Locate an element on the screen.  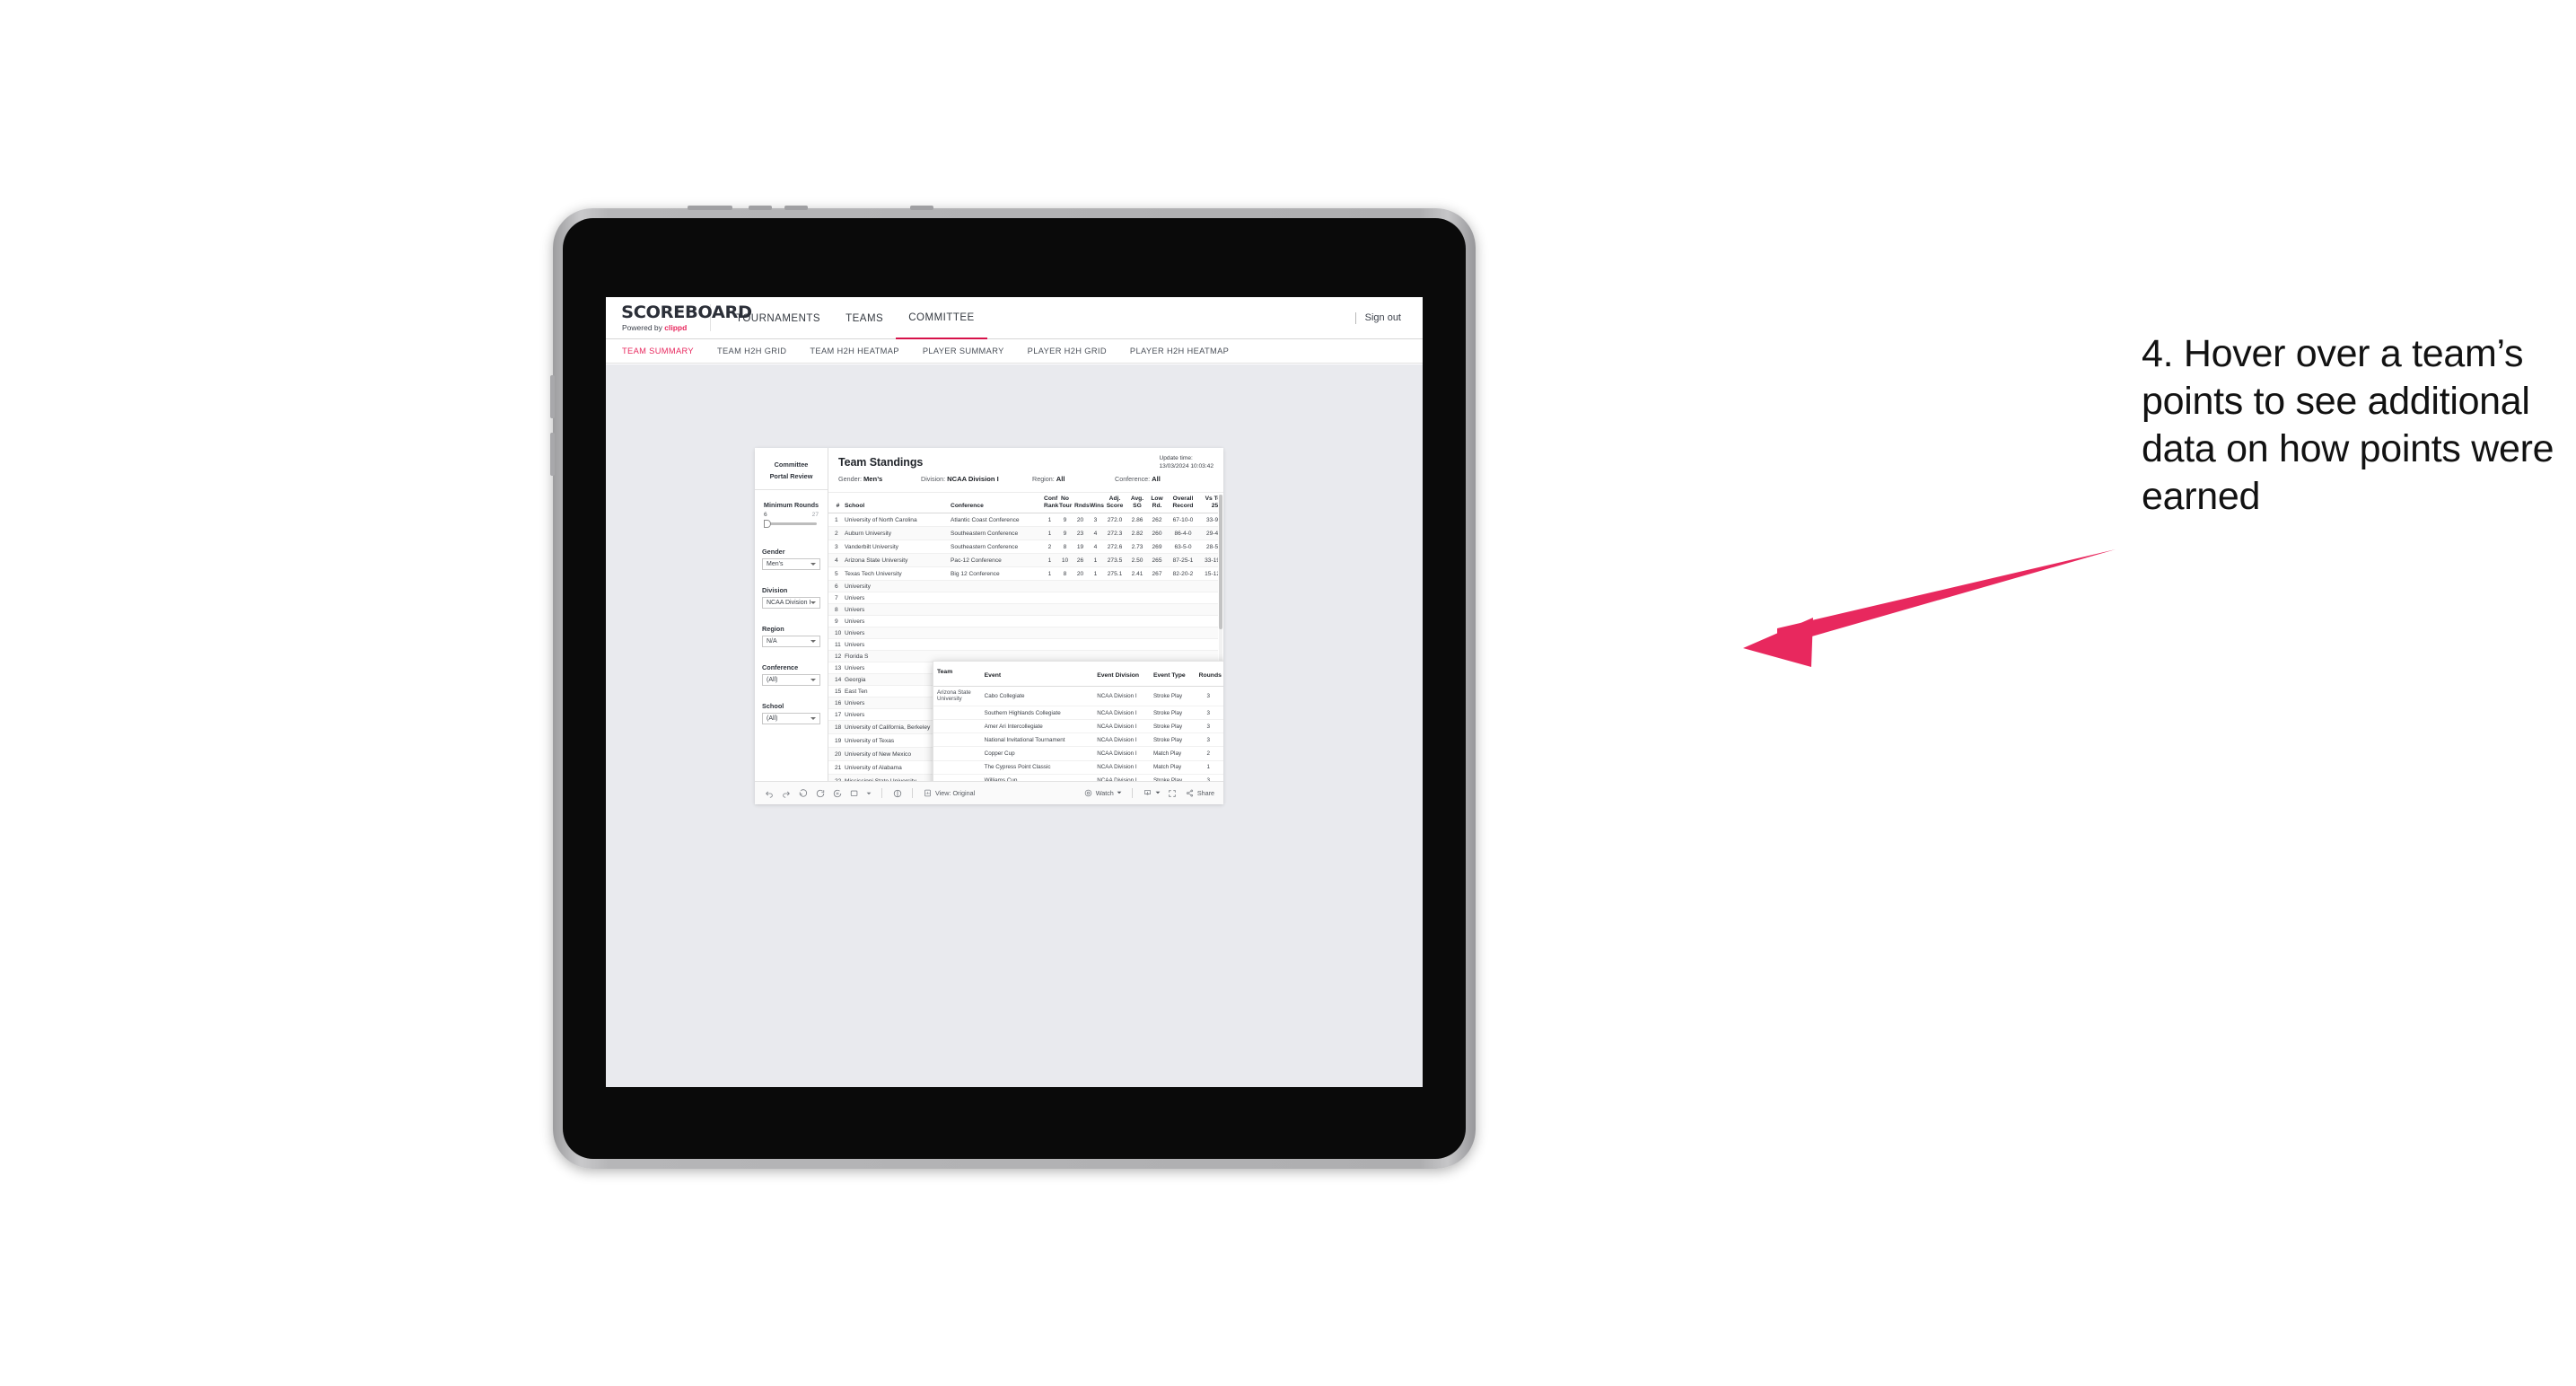
col-vs-top-25: Vs Top25 is located at coordinates (1209, 503).